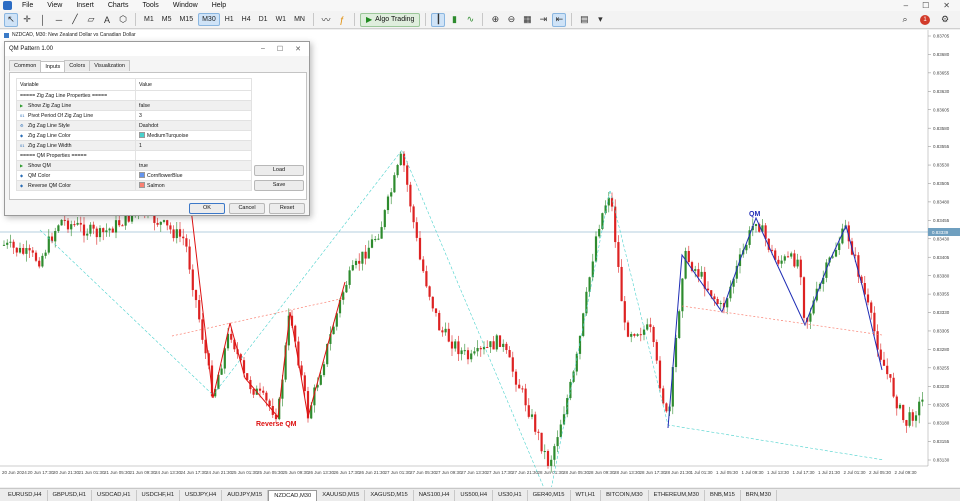 The height and width of the screenshot is (501, 960). Describe the element at coordinates (281, 19) in the screenshot. I see `timeframe-w1: W1` at that location.